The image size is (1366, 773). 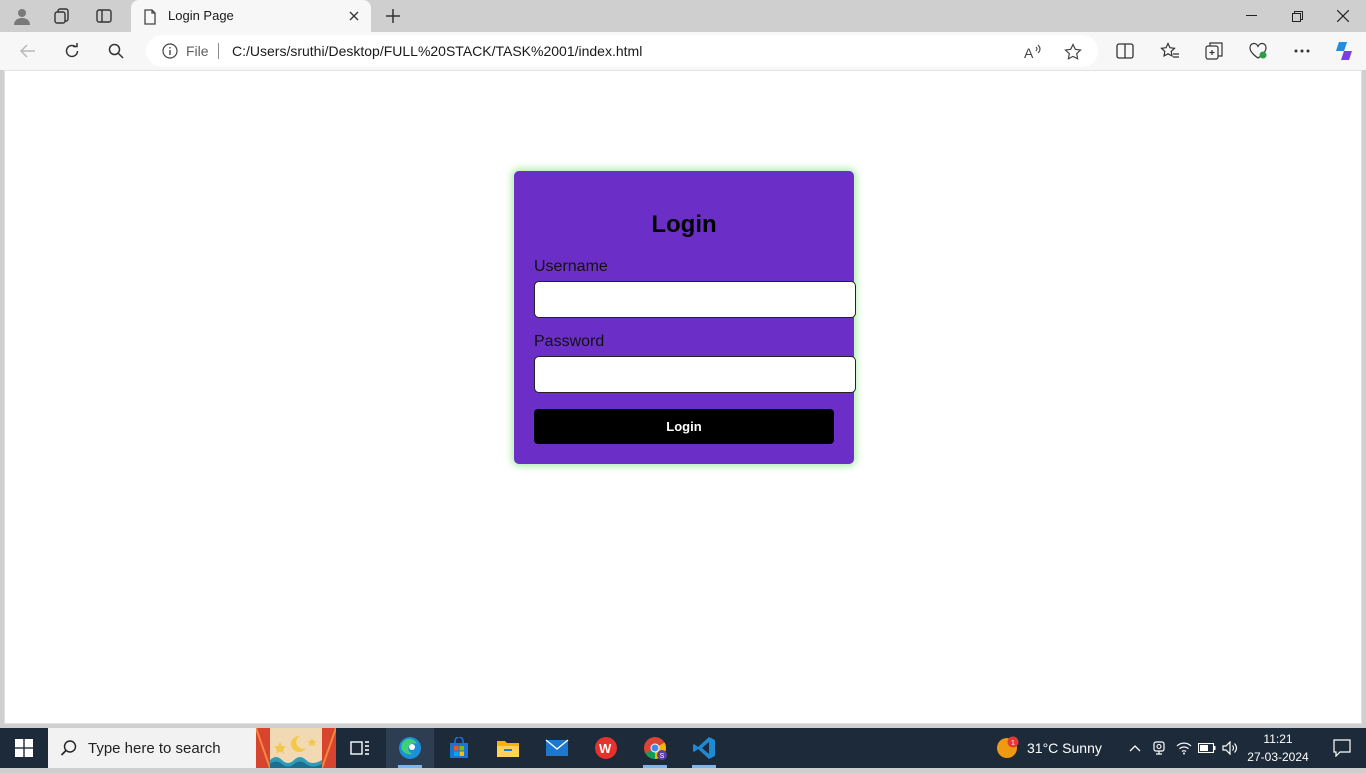 What do you see at coordinates (1170, 51) in the screenshot?
I see `favorites-icon` at bounding box center [1170, 51].